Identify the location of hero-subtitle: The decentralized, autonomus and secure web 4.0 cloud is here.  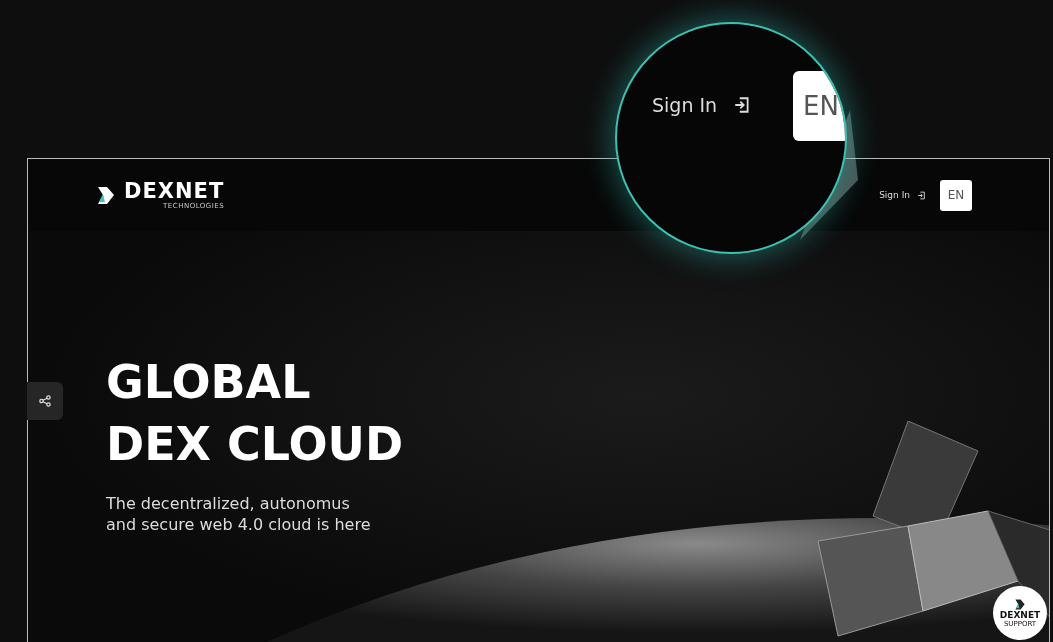
(239, 514).